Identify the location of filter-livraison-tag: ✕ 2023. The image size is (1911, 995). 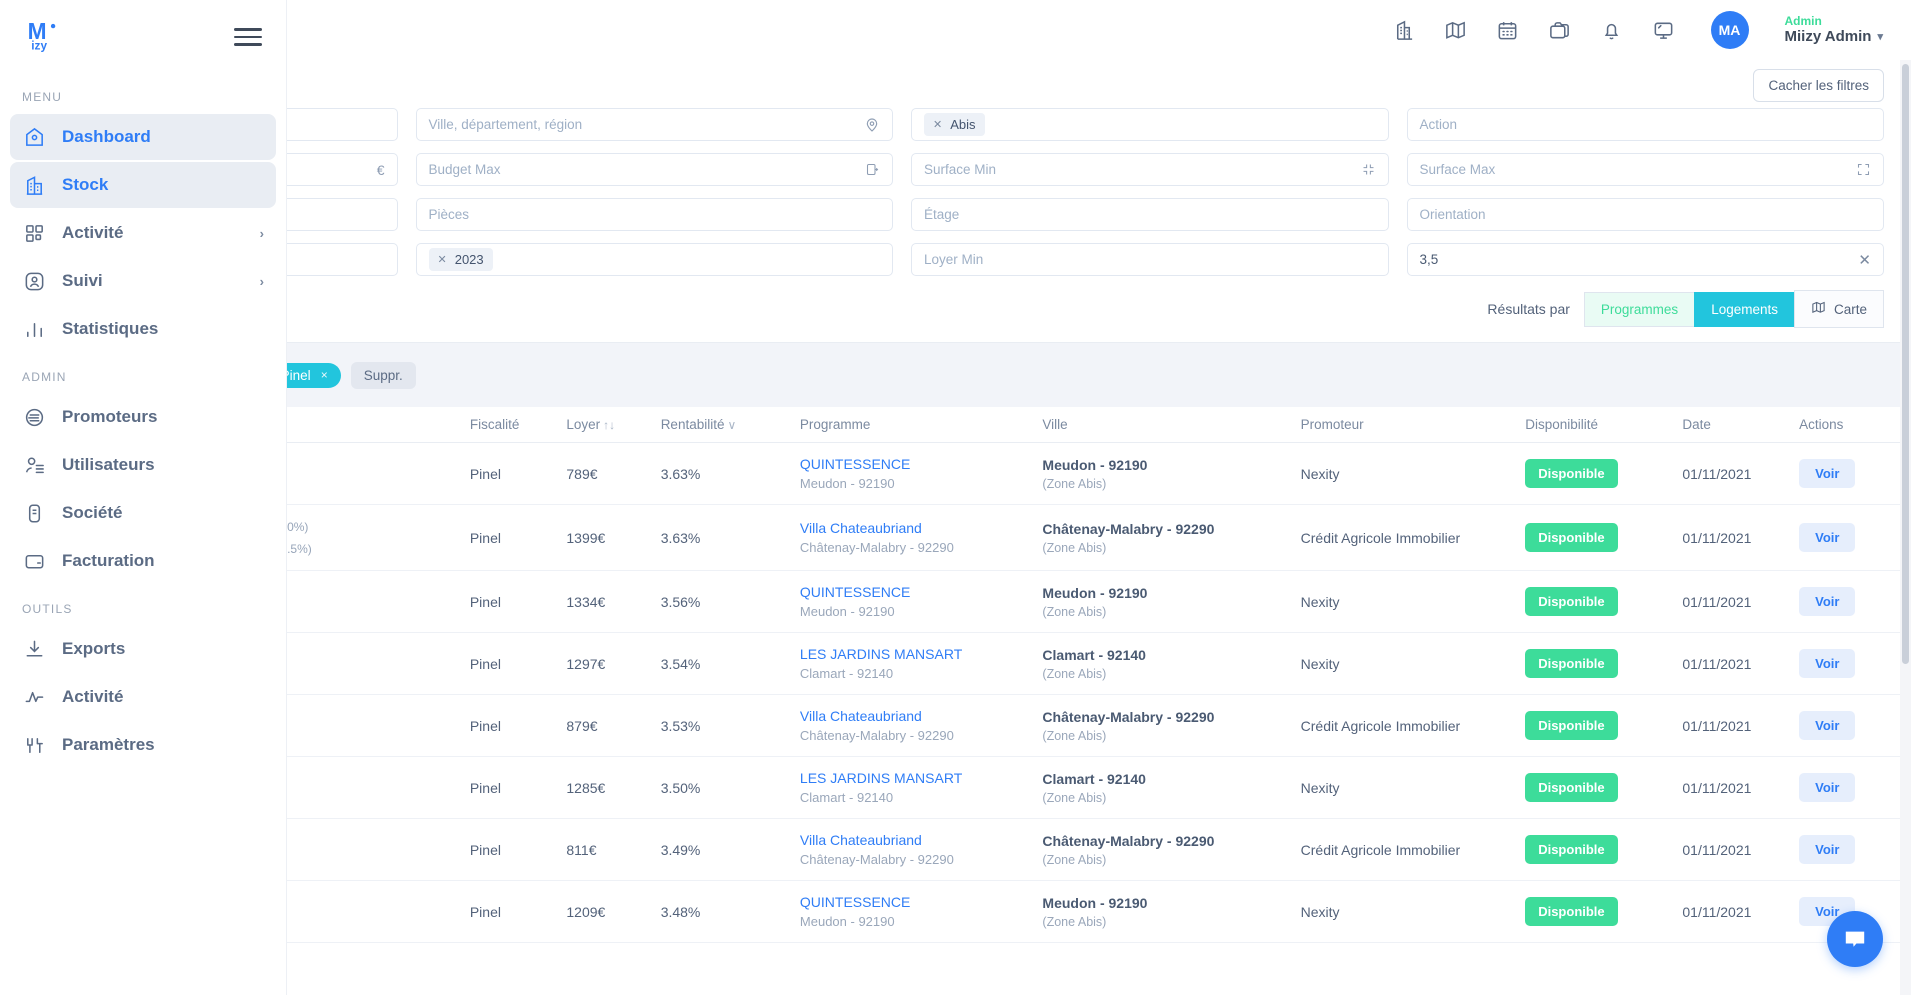
(460, 259).